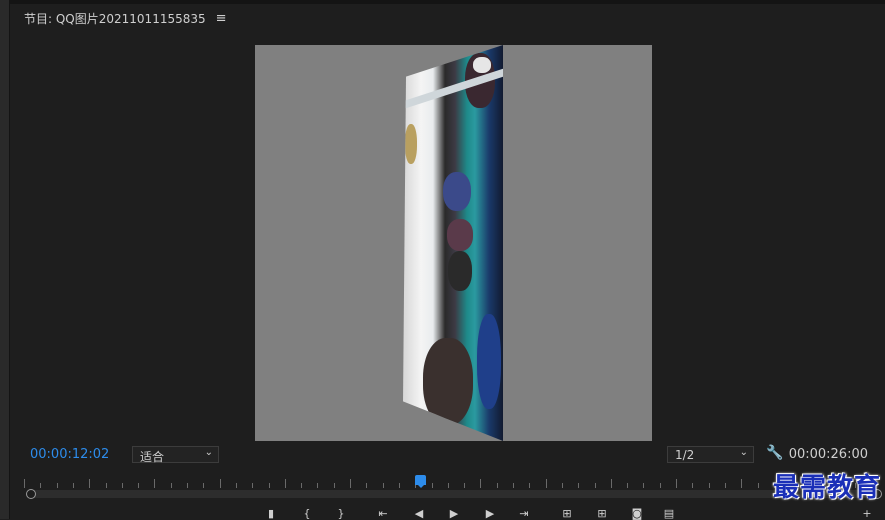  Describe the element at coordinates (454, 513) in the screenshot. I see `play-icon: ▶` at that location.